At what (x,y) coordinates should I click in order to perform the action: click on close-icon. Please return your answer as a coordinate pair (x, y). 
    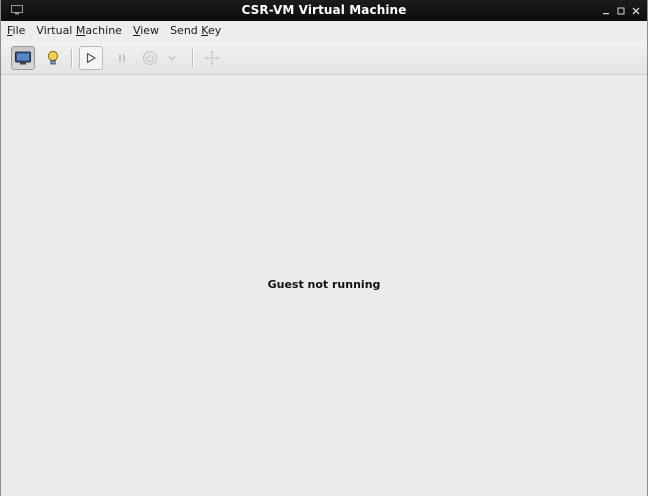
    Looking at the image, I should click on (636, 10).